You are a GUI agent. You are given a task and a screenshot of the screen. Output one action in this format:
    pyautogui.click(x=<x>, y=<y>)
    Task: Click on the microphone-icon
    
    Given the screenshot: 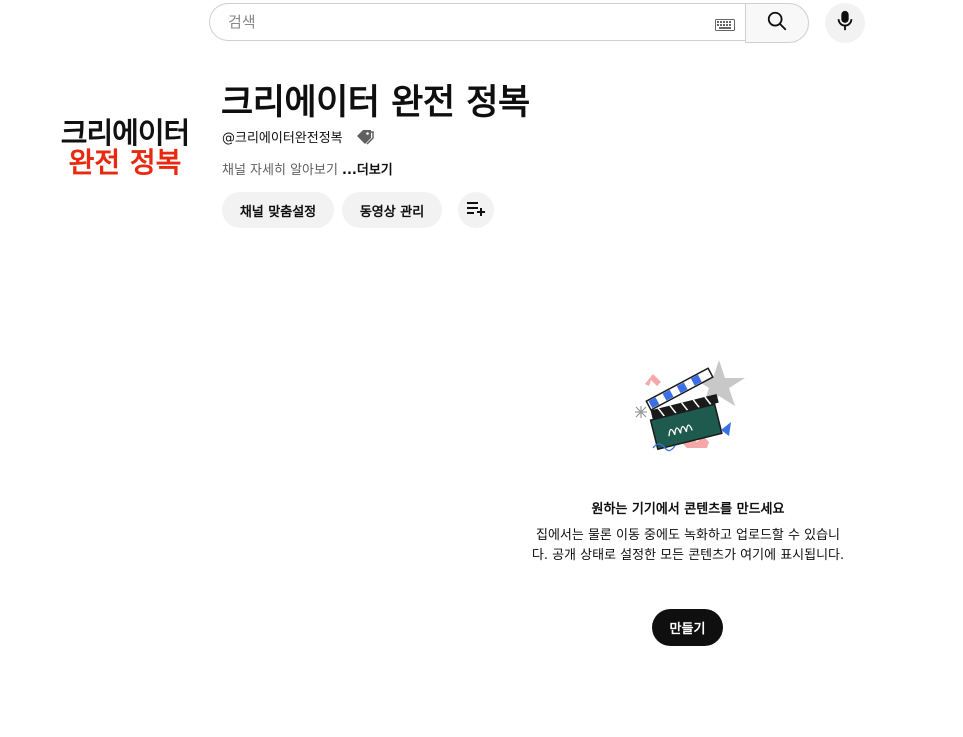 What is the action you would take?
    pyautogui.click(x=845, y=23)
    